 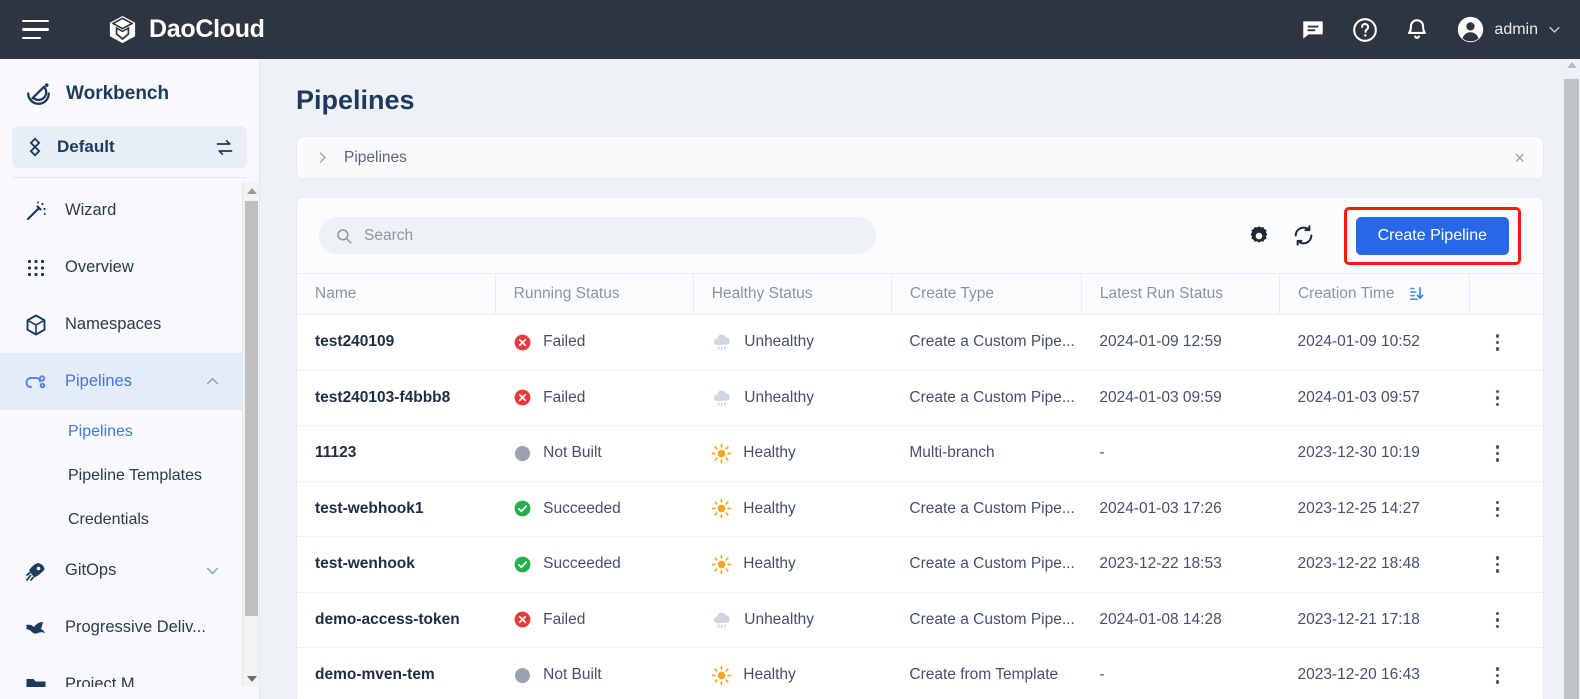 What do you see at coordinates (129, 520) in the screenshot?
I see `sidebar-subitem-credentials: Credentials` at bounding box center [129, 520].